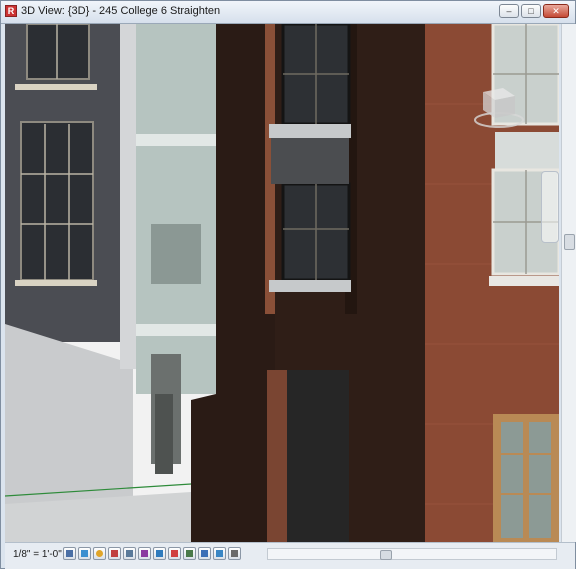 This screenshot has height=569, width=576. What do you see at coordinates (189, 553) in the screenshot?
I see `lock-view-icon` at bounding box center [189, 553].